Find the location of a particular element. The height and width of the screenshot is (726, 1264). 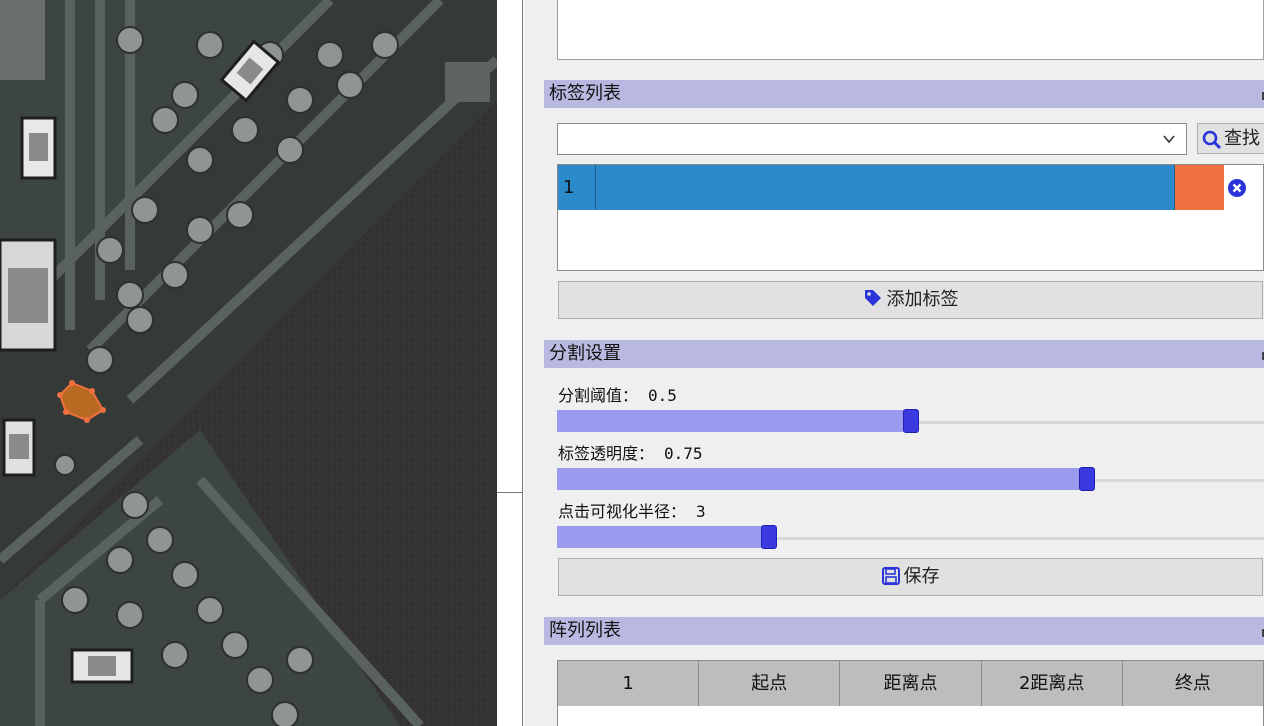

find-button-label: 查找 is located at coordinates (1242, 138).